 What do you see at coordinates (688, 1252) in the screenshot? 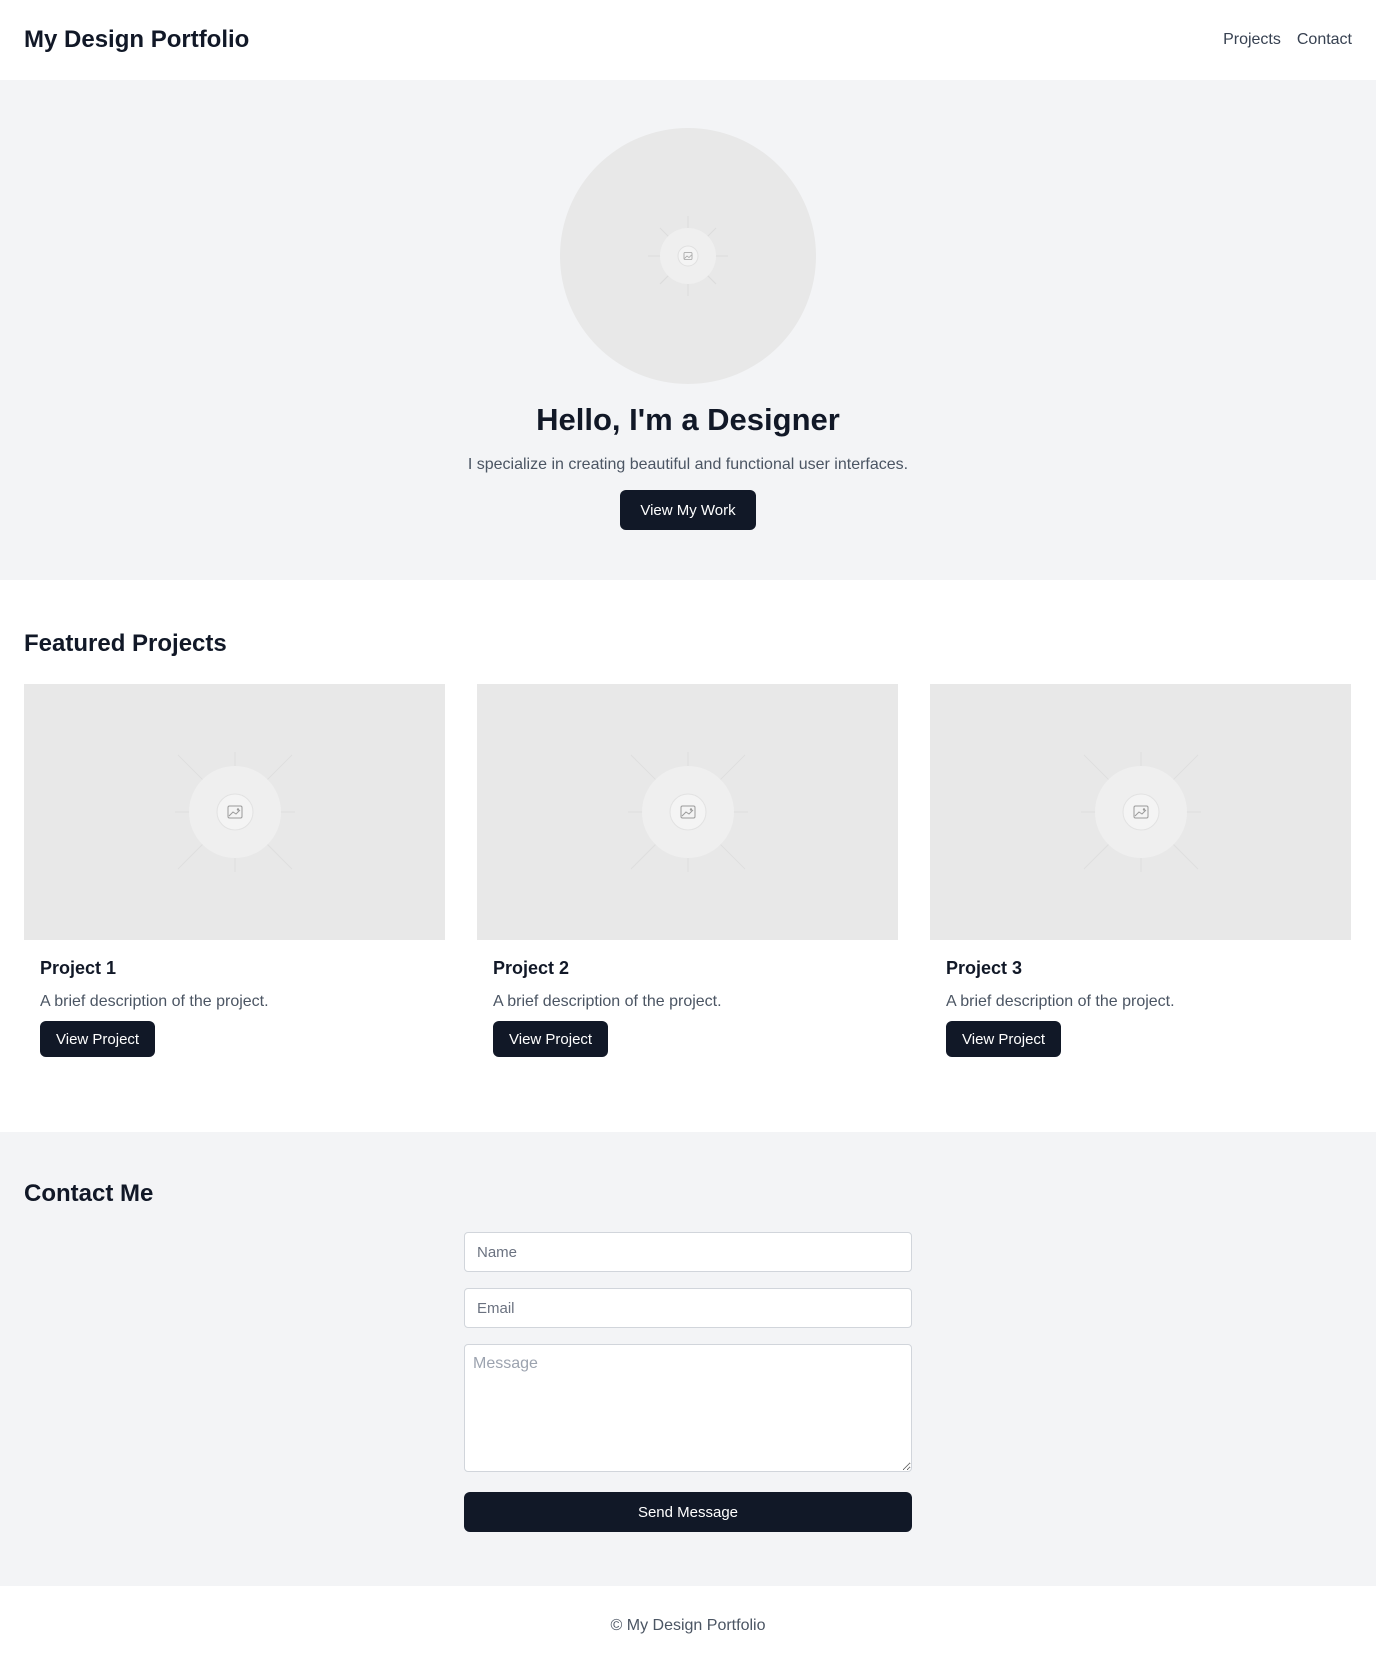
I see `name-field` at bounding box center [688, 1252].